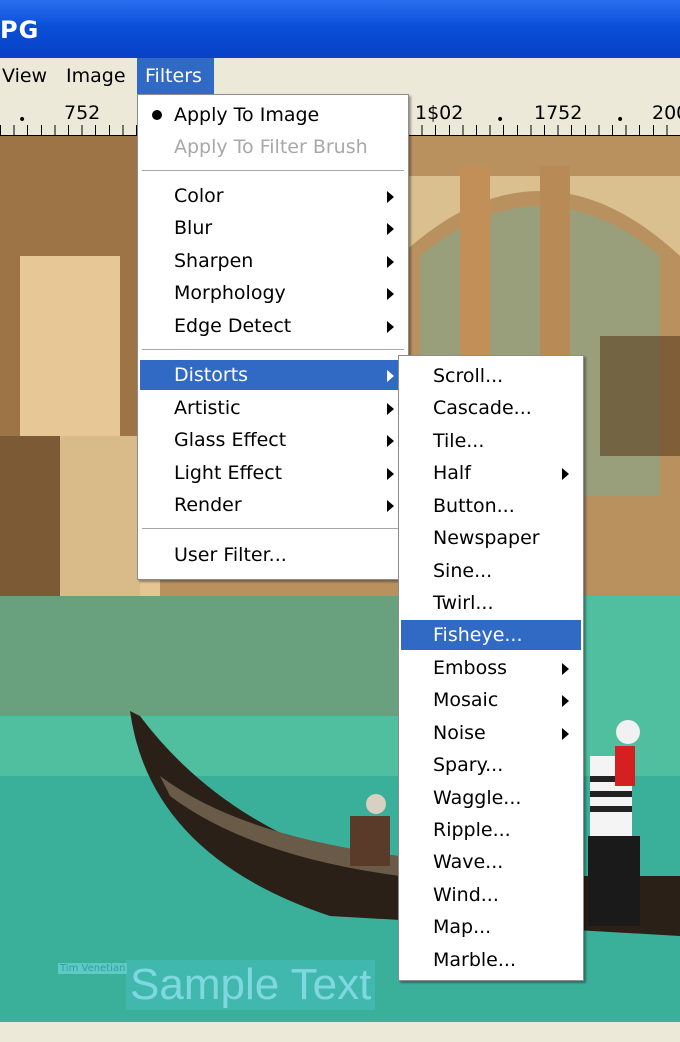 This screenshot has width=680, height=1042. What do you see at coordinates (273, 440) in the screenshot?
I see `menu-item-glass-effect: Glass Effect` at bounding box center [273, 440].